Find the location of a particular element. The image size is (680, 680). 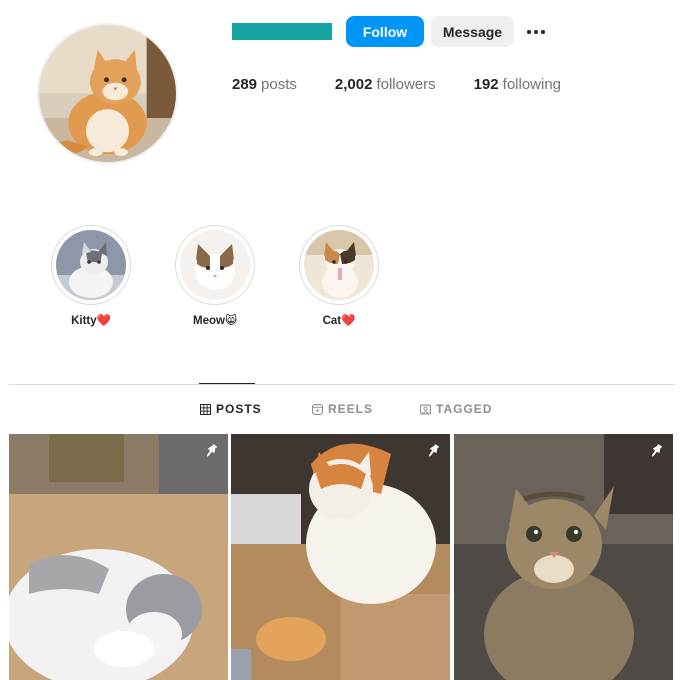

highlight-label: Meow😸 is located at coordinates (215, 321).